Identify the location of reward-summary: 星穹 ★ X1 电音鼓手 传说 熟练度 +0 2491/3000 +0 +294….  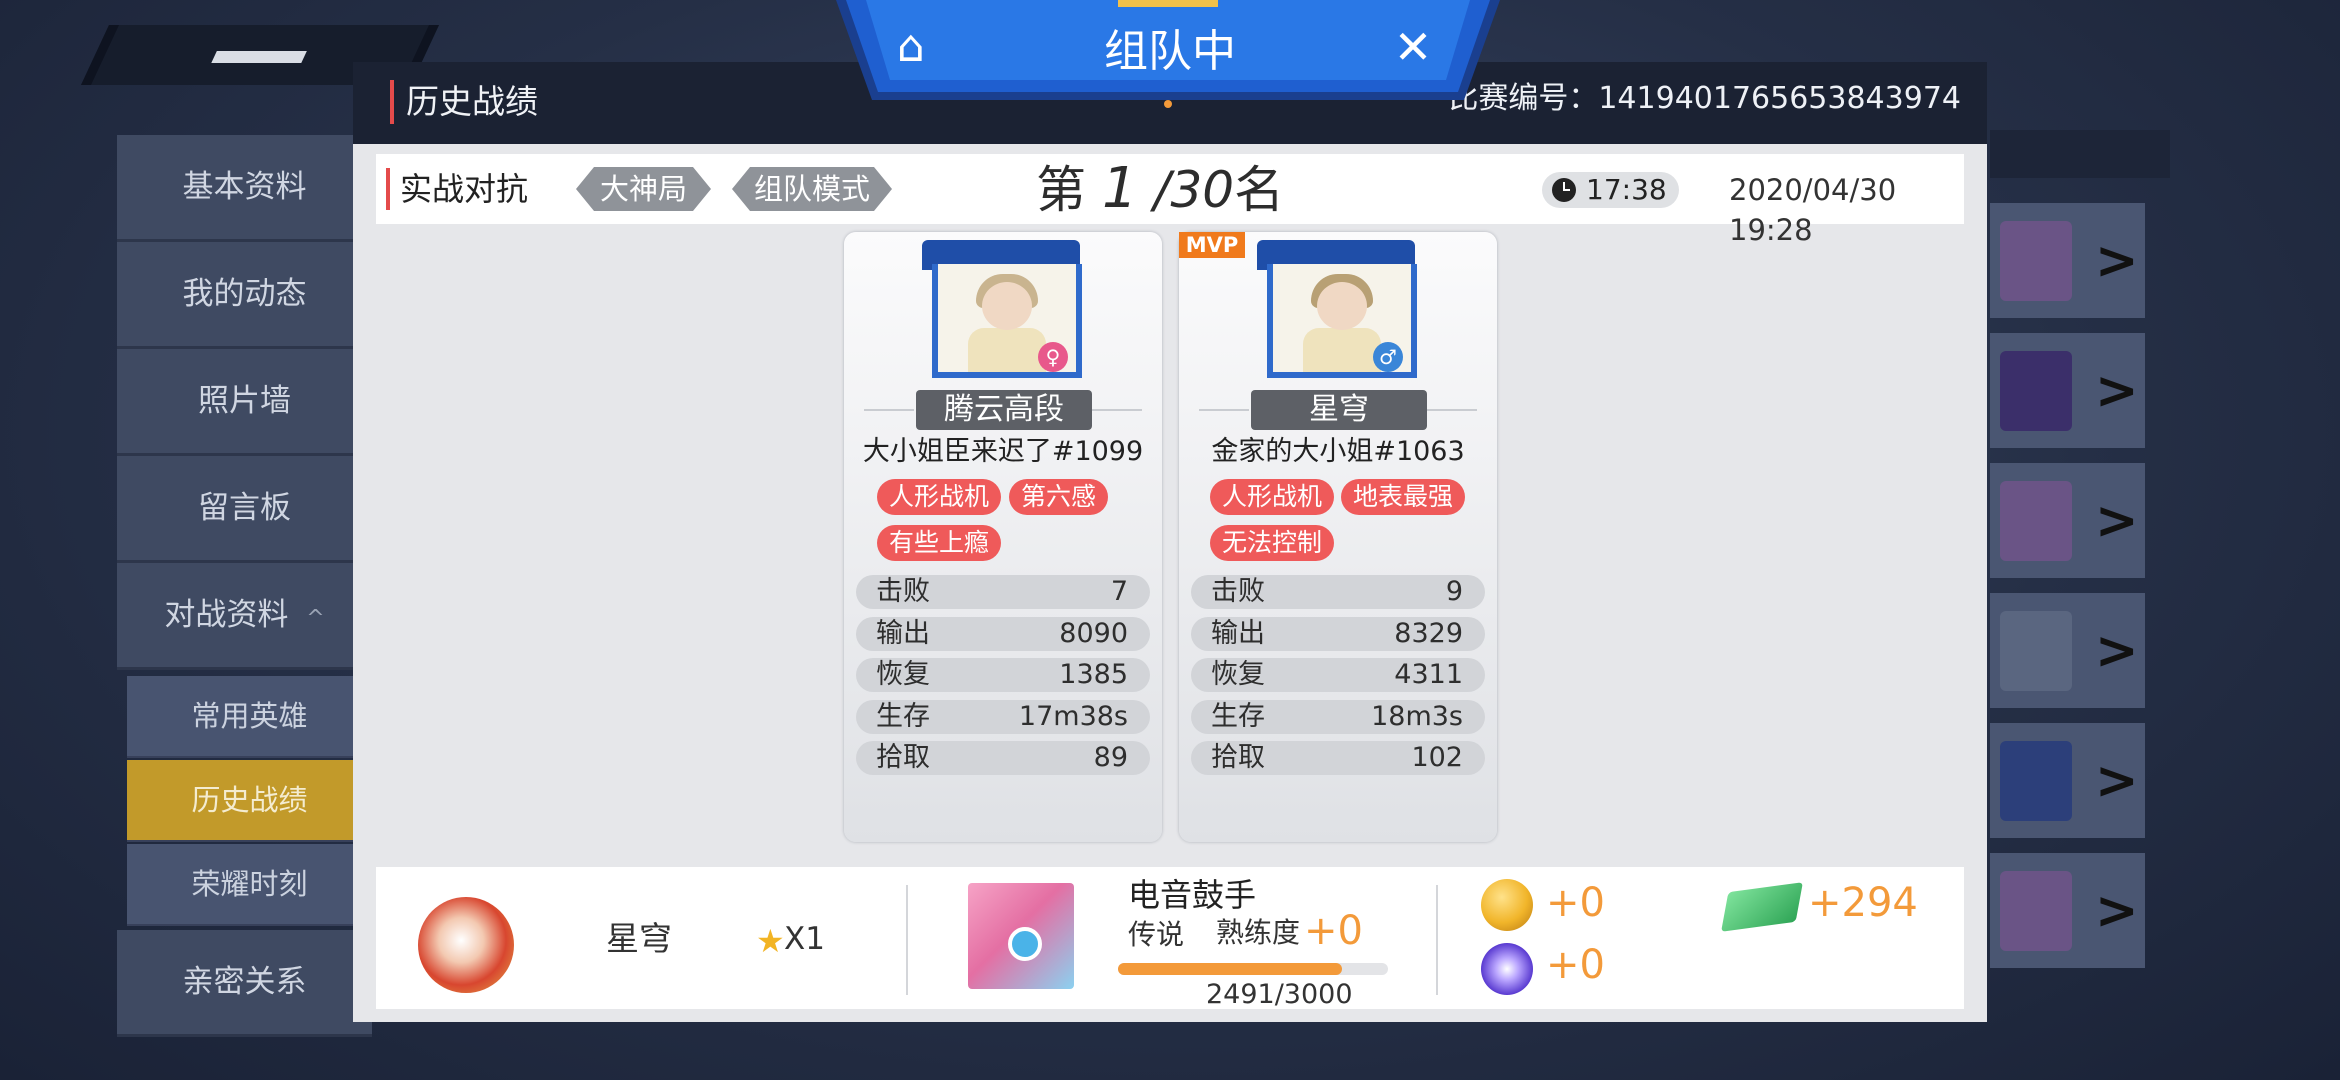
(1170, 938).